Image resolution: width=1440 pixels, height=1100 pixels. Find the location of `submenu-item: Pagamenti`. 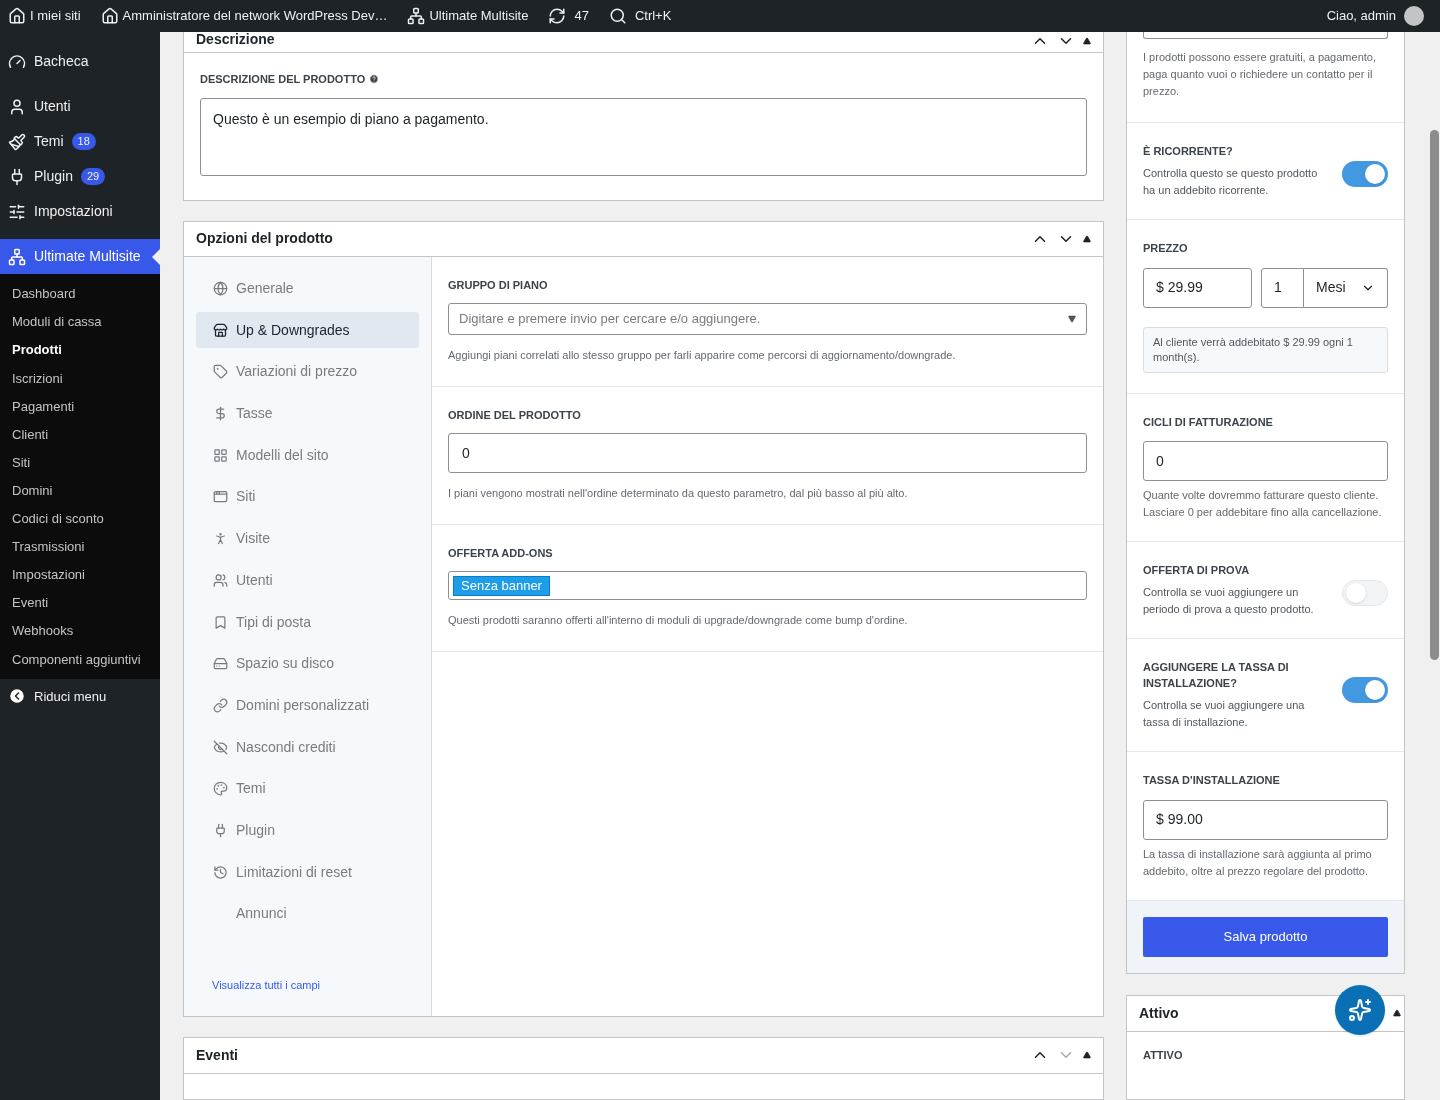

submenu-item: Pagamenti is located at coordinates (80, 406).